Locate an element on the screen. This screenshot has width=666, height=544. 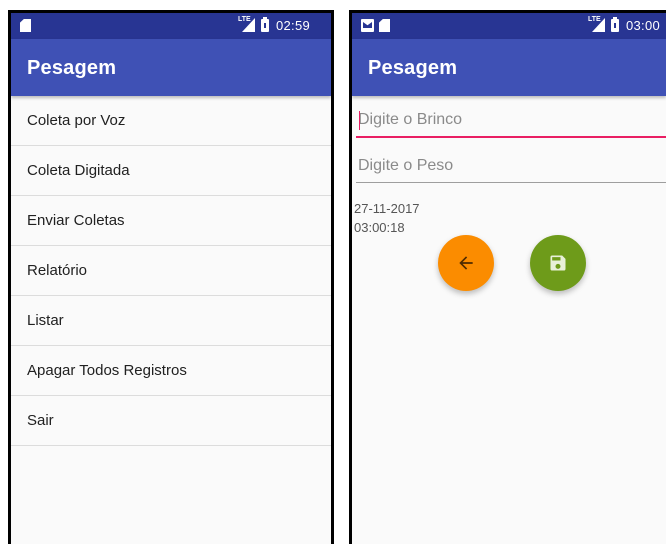
floppy-disk-icon is located at coordinates (558, 263).